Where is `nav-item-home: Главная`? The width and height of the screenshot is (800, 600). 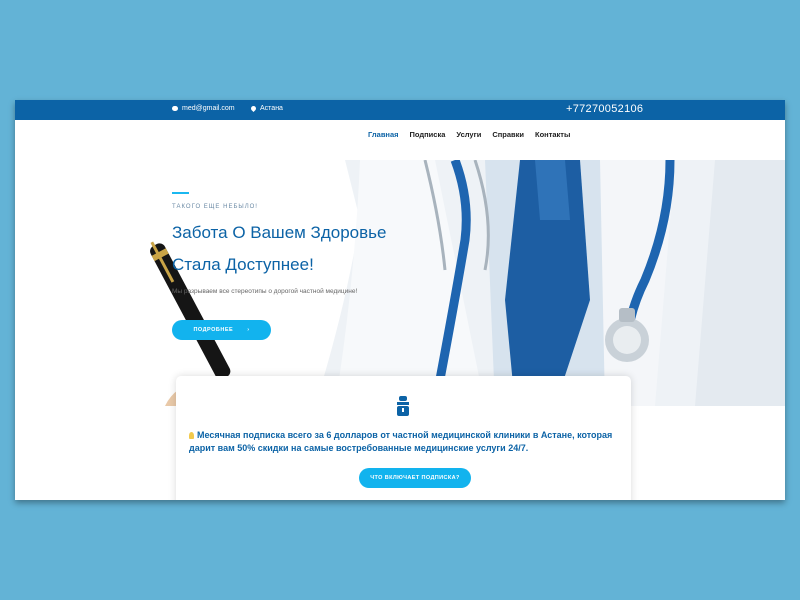 nav-item-home: Главная is located at coordinates (383, 134).